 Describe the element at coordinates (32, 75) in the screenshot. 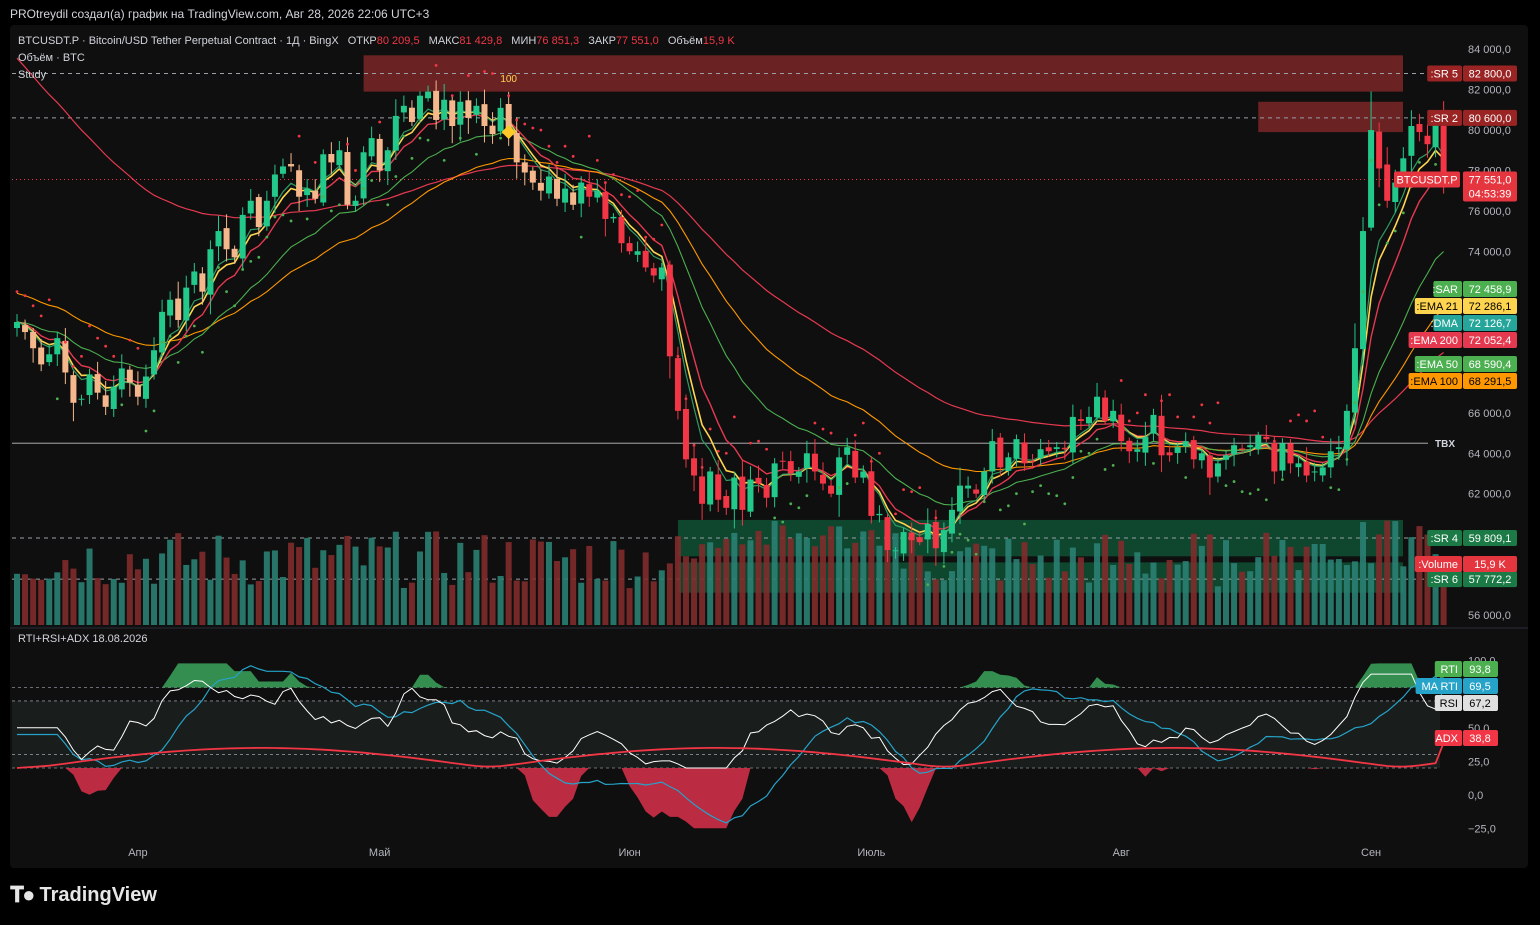

I see `study-legend: Study` at that location.